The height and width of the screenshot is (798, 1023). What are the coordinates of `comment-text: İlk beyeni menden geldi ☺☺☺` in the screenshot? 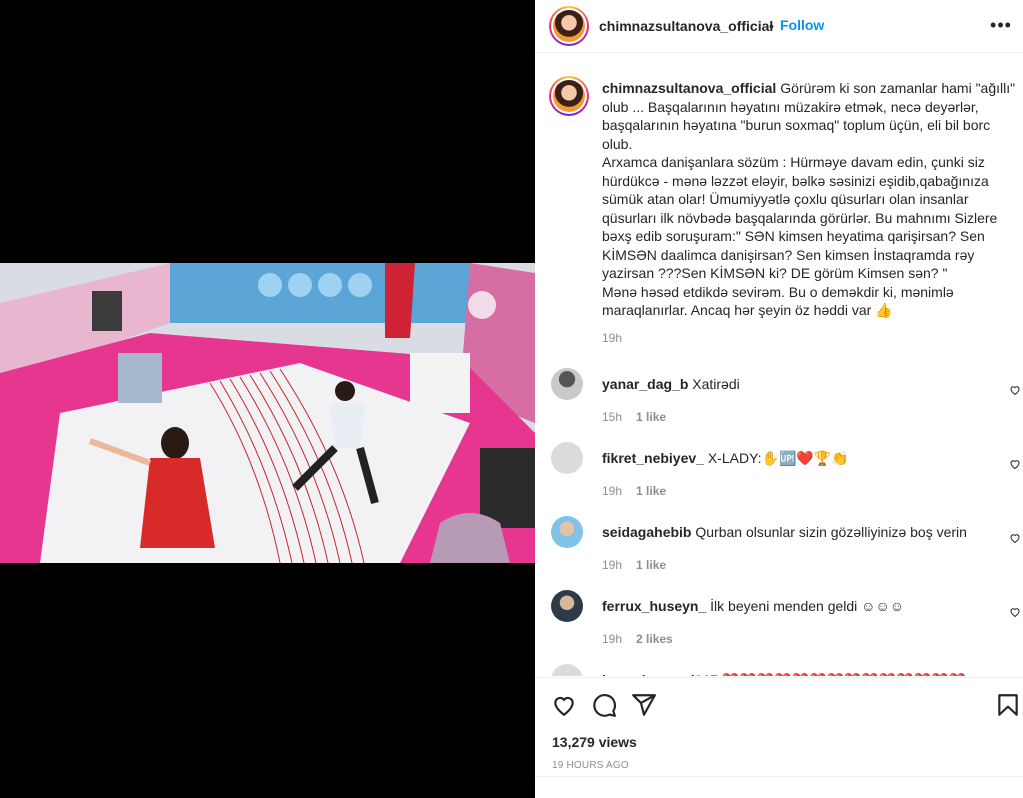 It's located at (807, 606).